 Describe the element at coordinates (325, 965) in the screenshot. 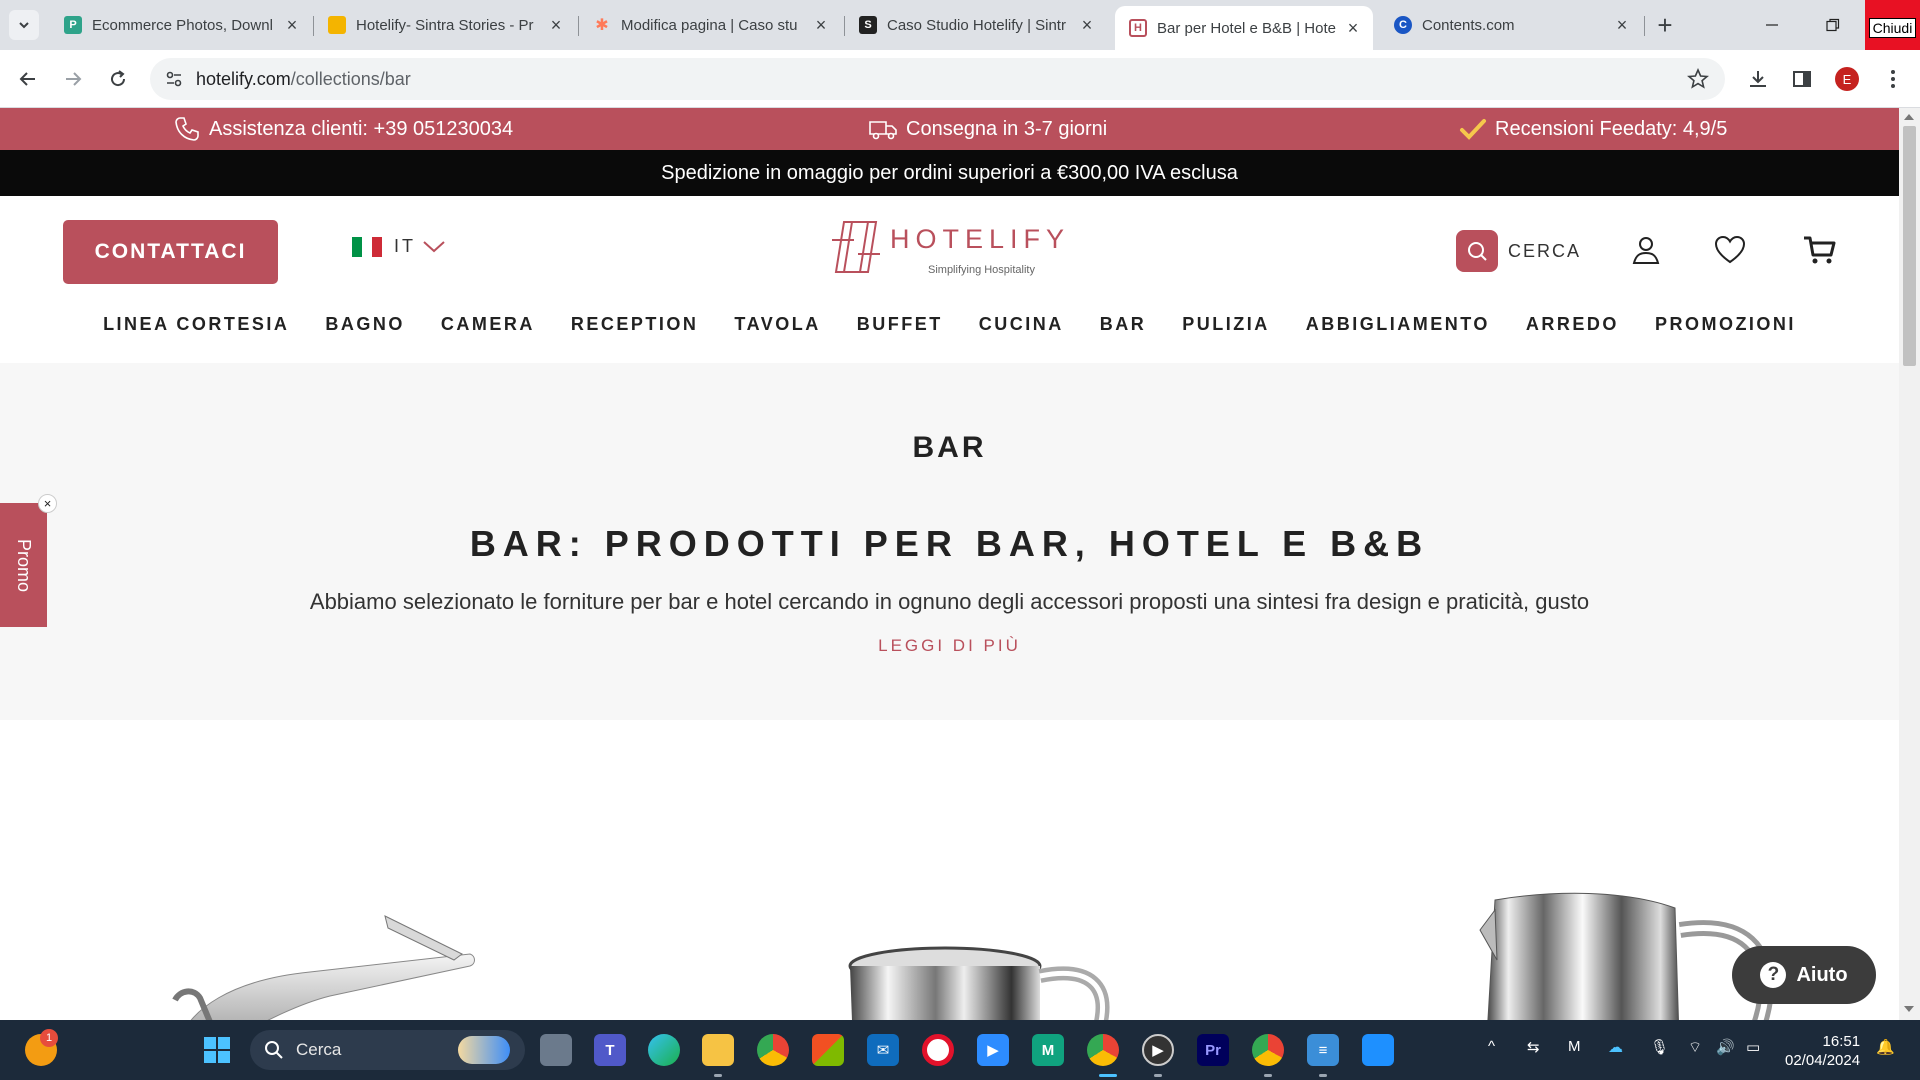

I see `corkscrew-product-image` at that location.